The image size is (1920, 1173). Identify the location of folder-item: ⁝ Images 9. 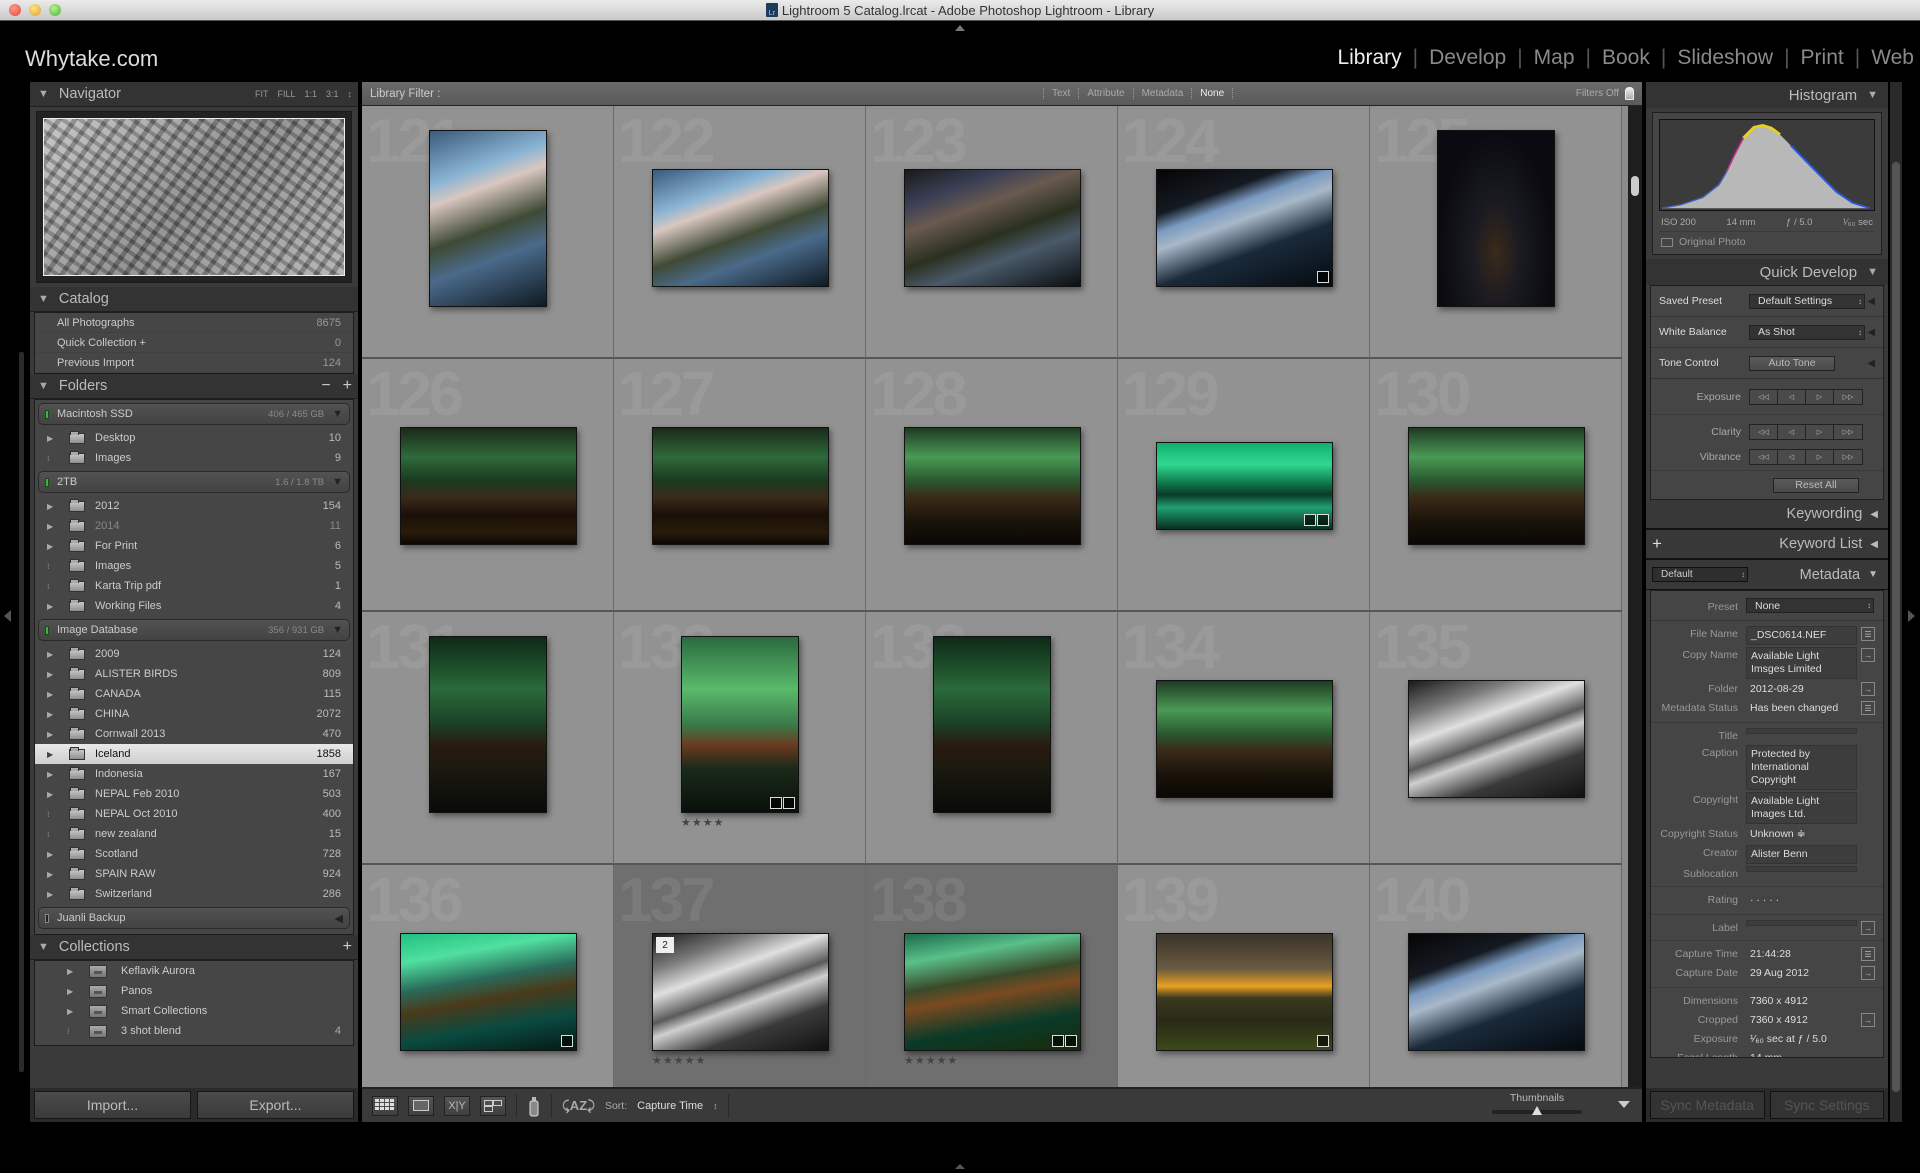
(194, 458).